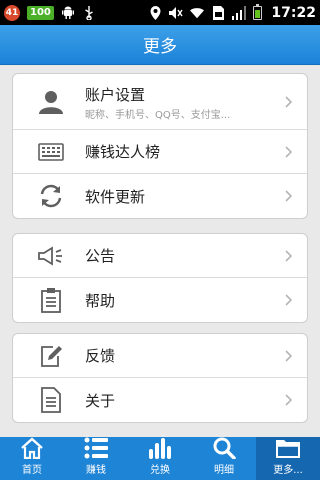  I want to click on search-icon, so click(224, 448).